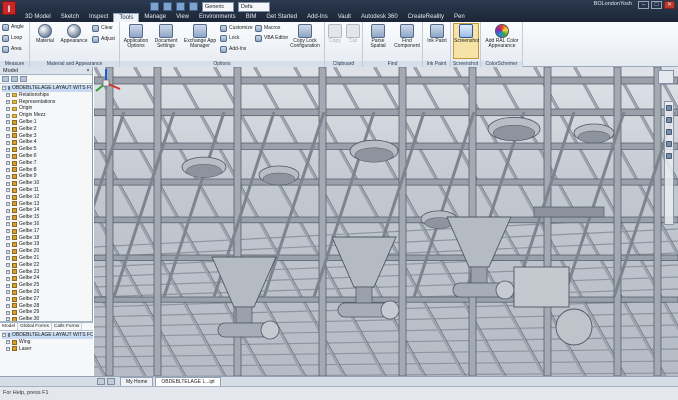 The width and height of the screenshot is (678, 400). What do you see at coordinates (656, 5) in the screenshot?
I see `maximize-button: □` at bounding box center [656, 5].